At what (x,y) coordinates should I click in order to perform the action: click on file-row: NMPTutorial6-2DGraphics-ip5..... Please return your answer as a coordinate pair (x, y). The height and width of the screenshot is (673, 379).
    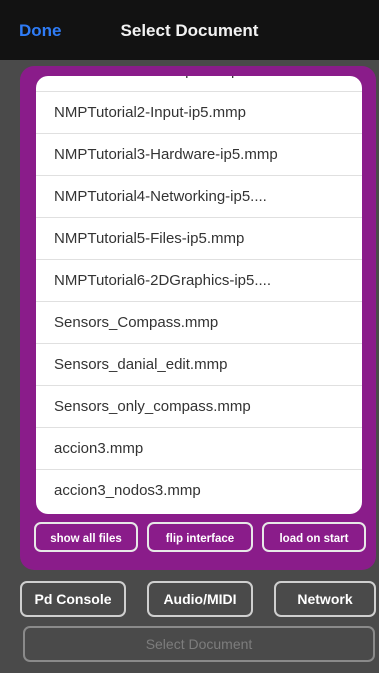
    Looking at the image, I should click on (199, 281).